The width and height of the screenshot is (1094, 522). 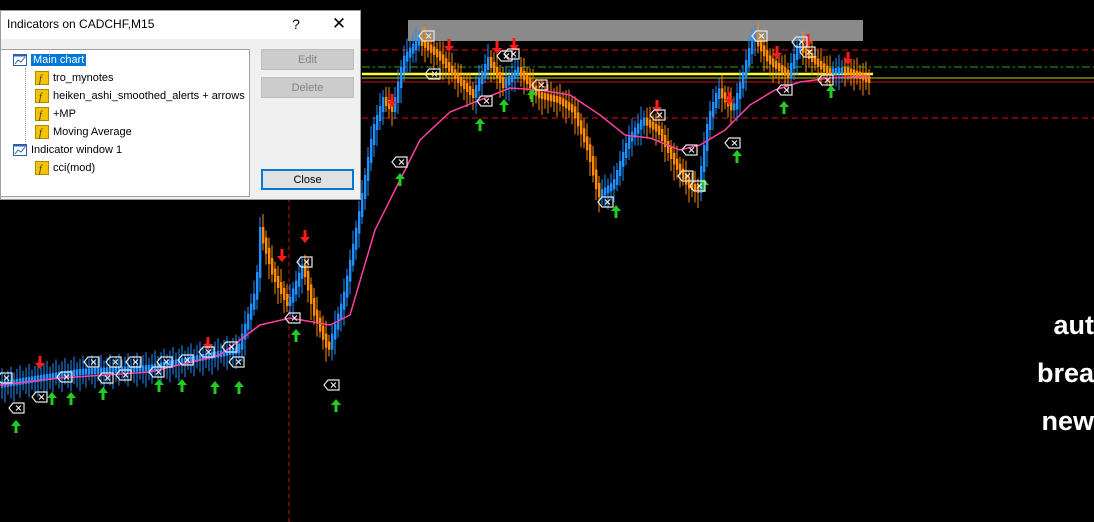 What do you see at coordinates (67, 150) in the screenshot?
I see `tree-item-indicator-window-1: Indicator window 1` at bounding box center [67, 150].